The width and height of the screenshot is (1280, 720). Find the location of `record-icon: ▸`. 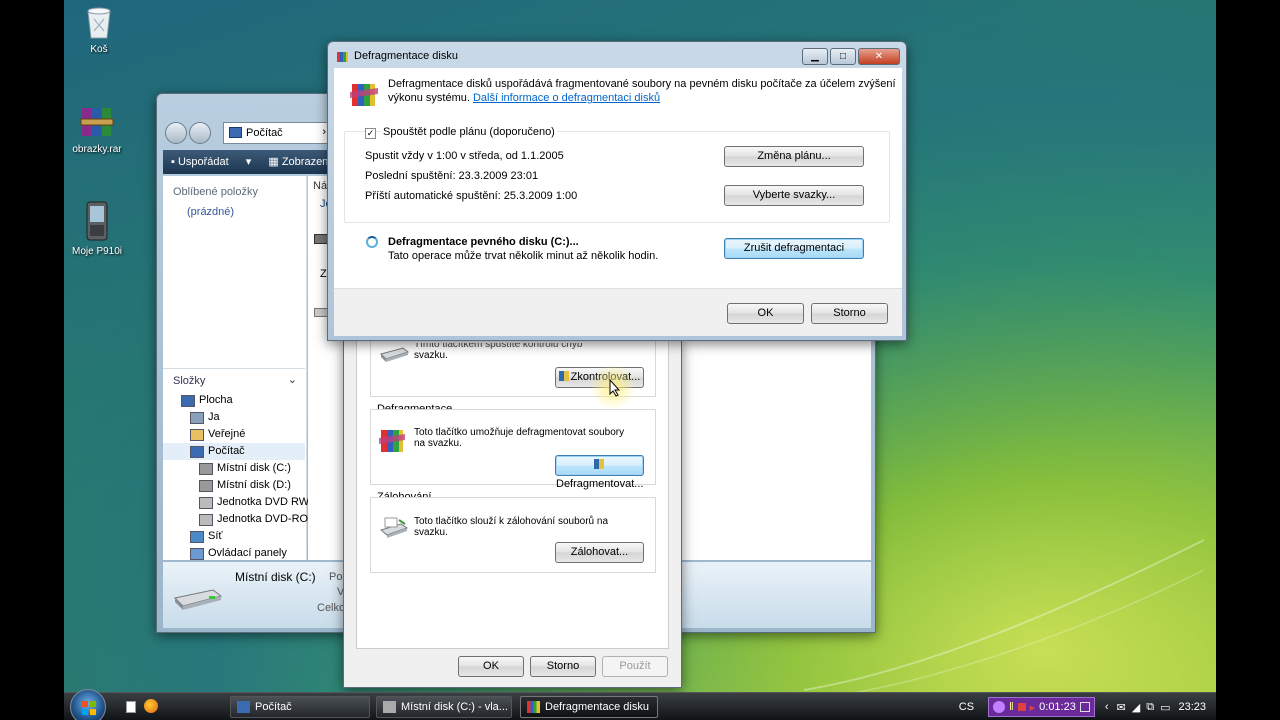

record-icon: ▸ is located at coordinates (1033, 707).